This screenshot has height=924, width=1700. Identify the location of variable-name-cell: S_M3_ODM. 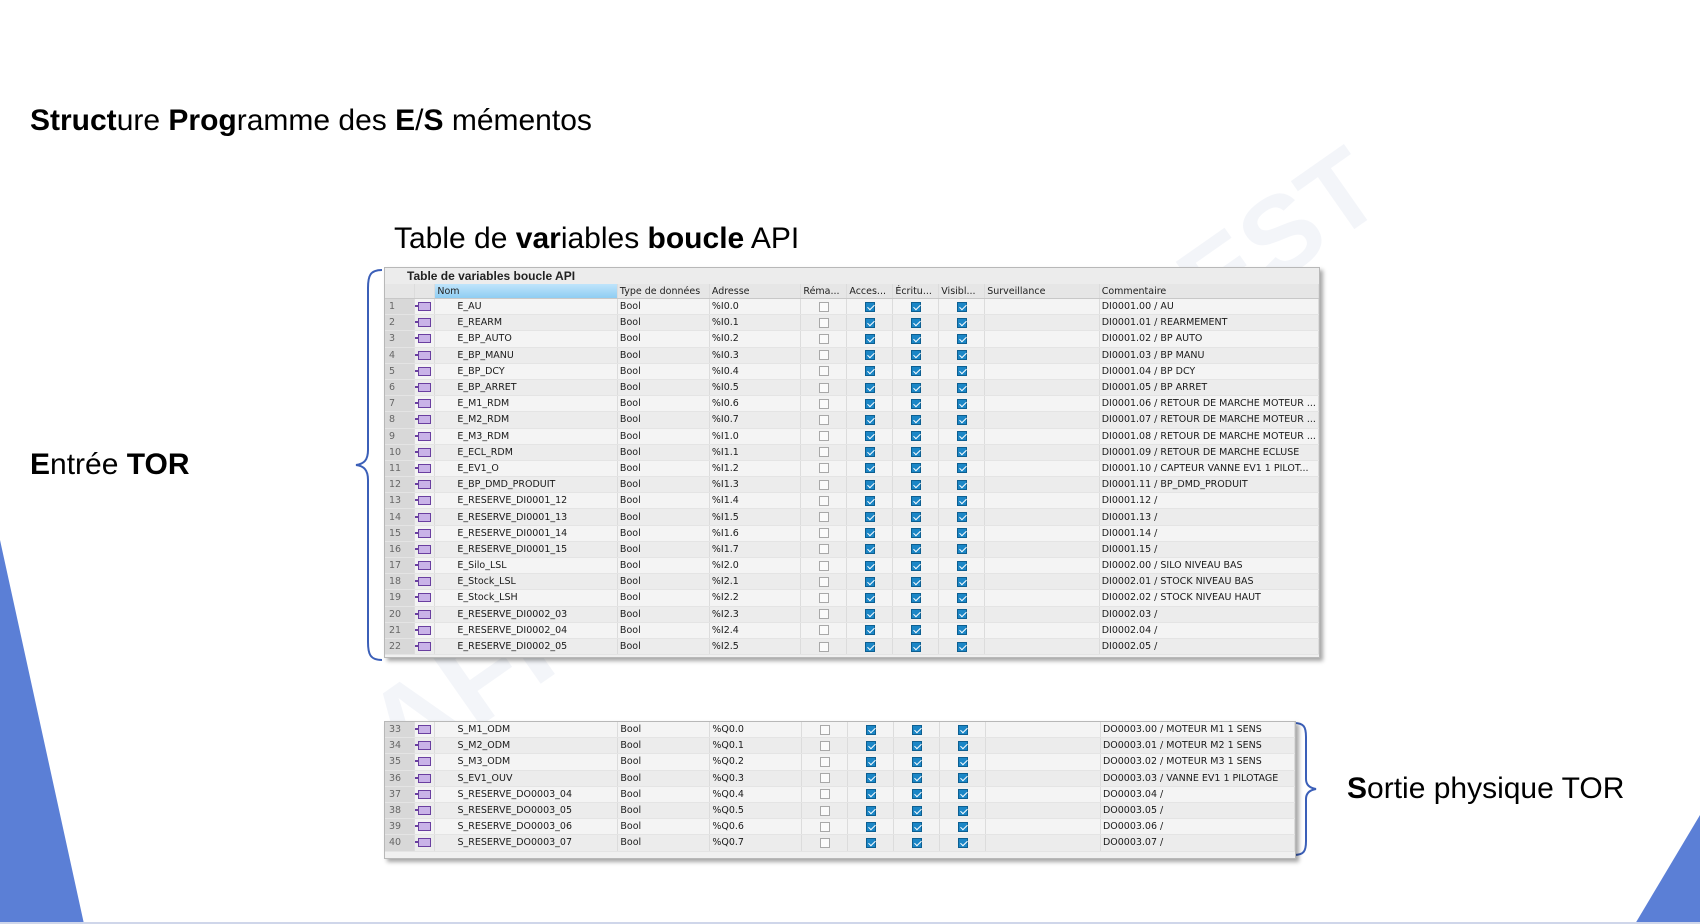
(526, 762).